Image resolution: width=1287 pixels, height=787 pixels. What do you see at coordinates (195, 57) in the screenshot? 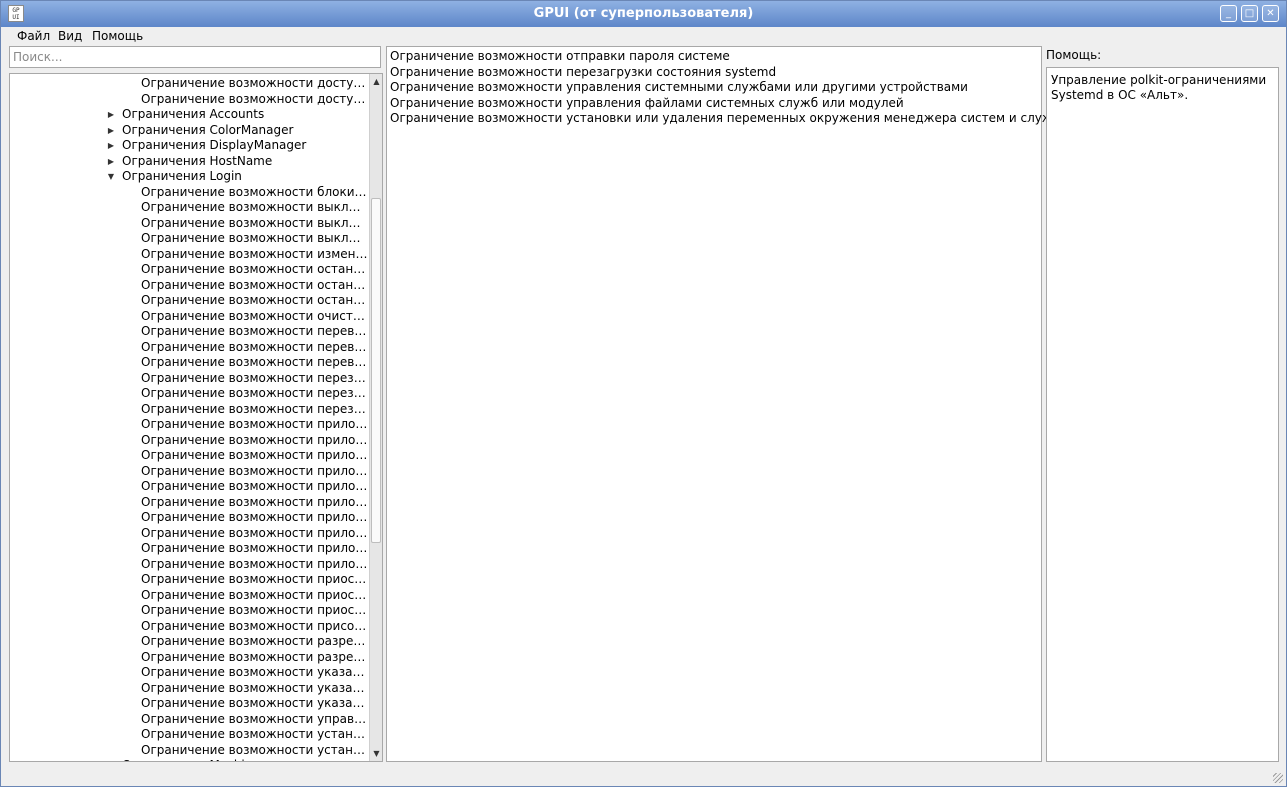
I see `search-input` at bounding box center [195, 57].